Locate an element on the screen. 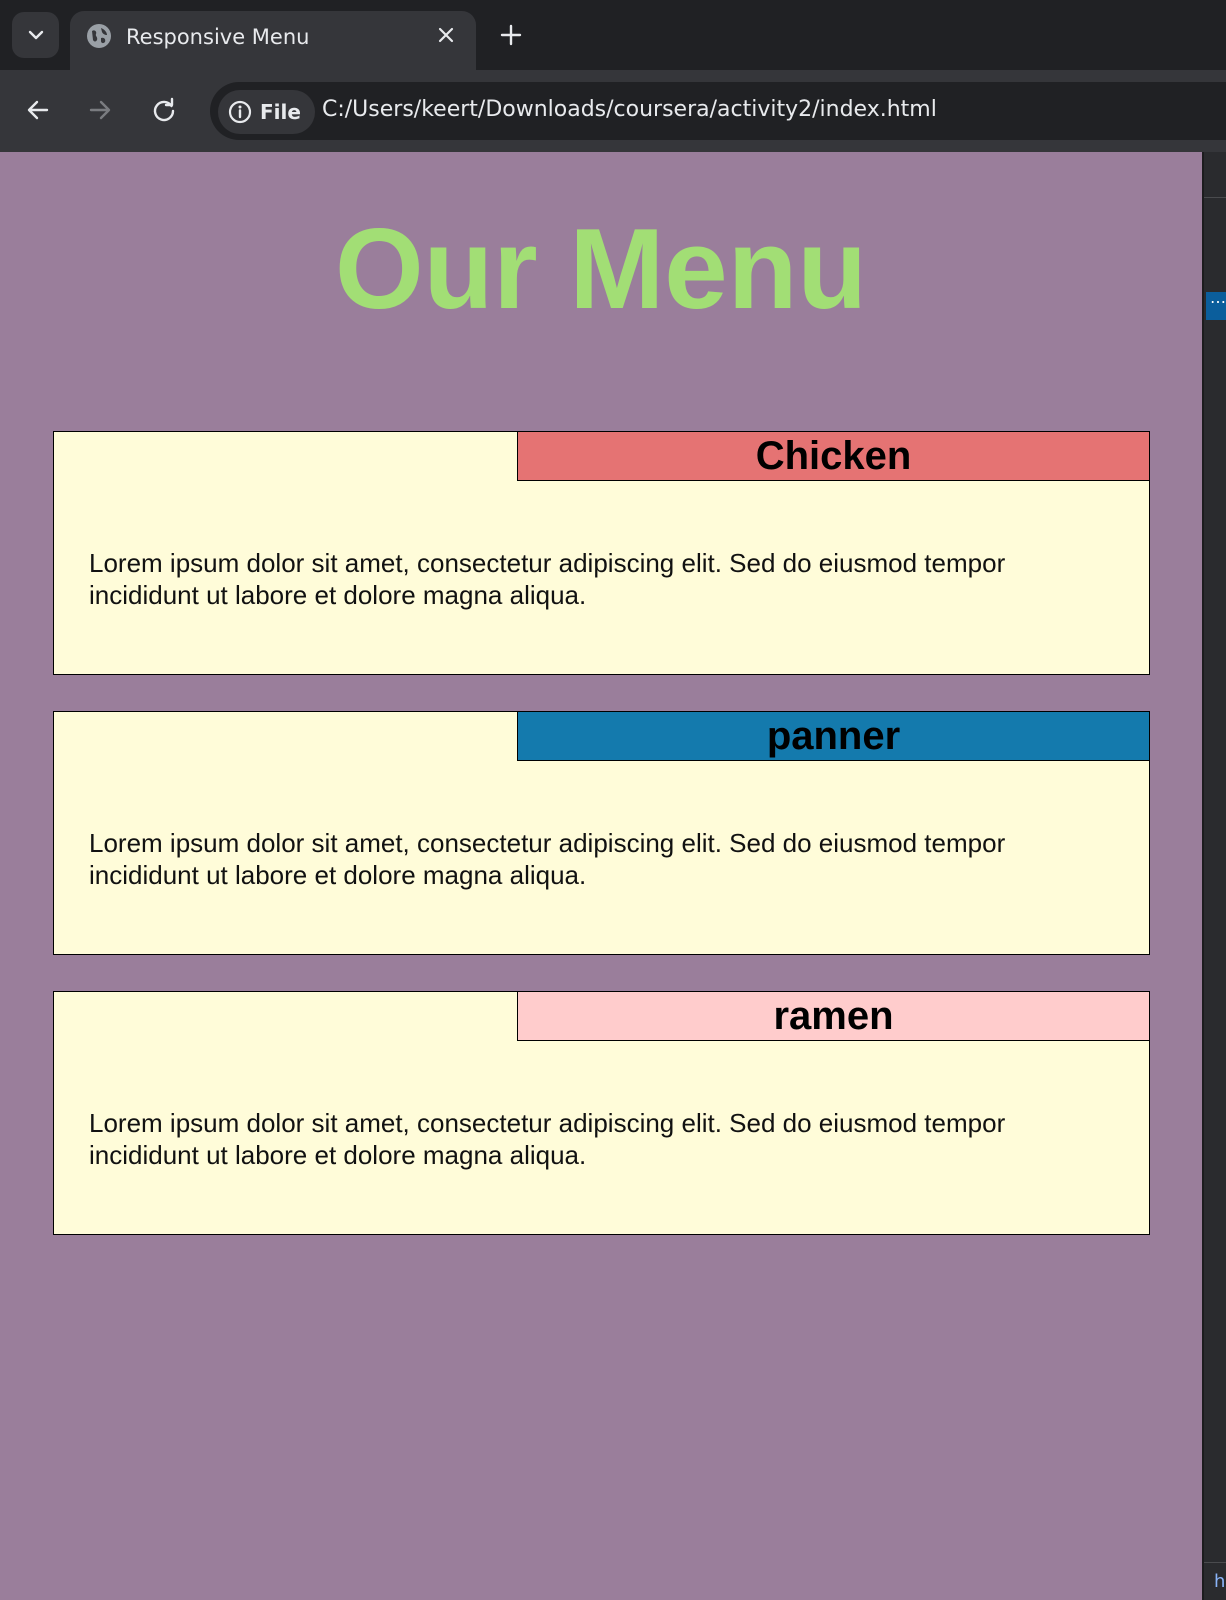 Image resolution: width=1226 pixels, height=1600 pixels. menu-card-title: Chicken is located at coordinates (833, 456).